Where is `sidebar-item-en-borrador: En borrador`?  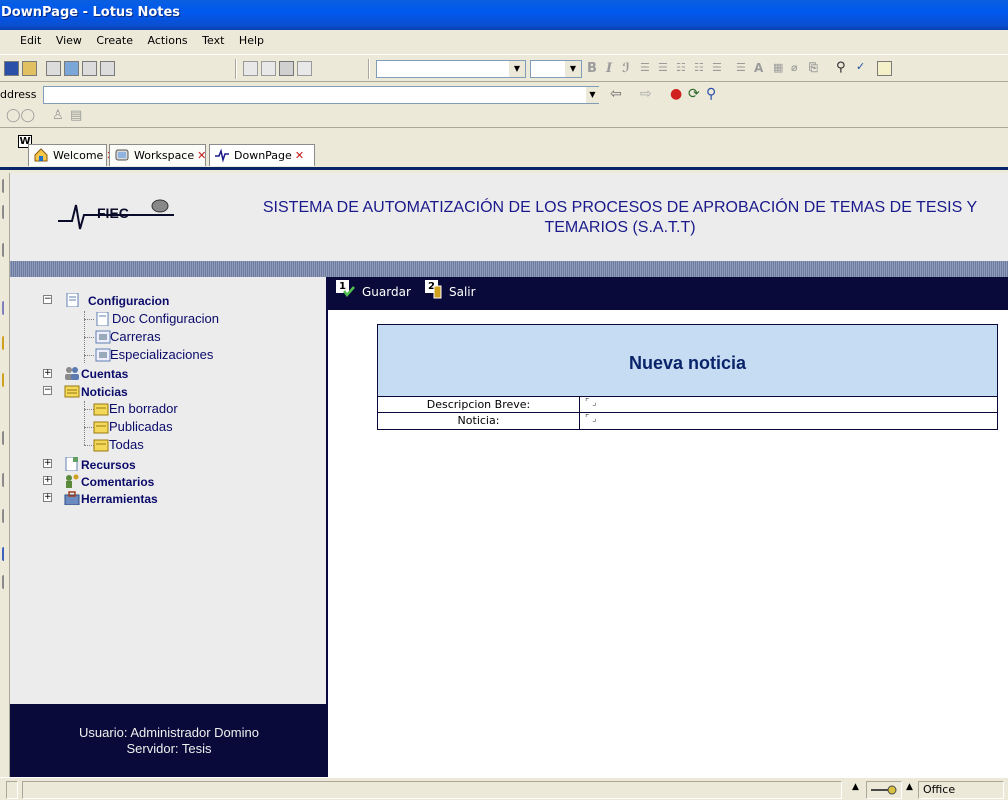
sidebar-item-en-borrador: En borrador is located at coordinates (143, 408).